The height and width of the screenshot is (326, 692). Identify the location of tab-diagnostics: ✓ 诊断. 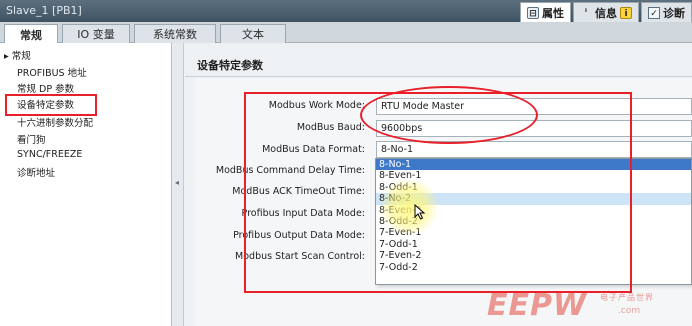
(666, 12).